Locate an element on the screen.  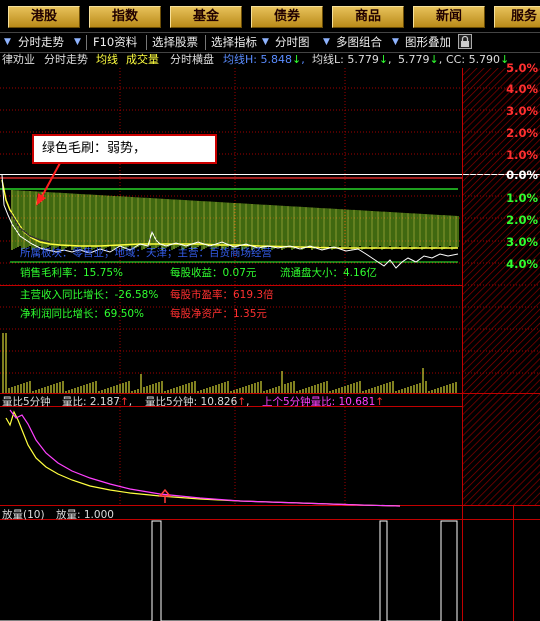
gross-margin: 销售毛利率：15.75% is located at coordinates (72, 273).